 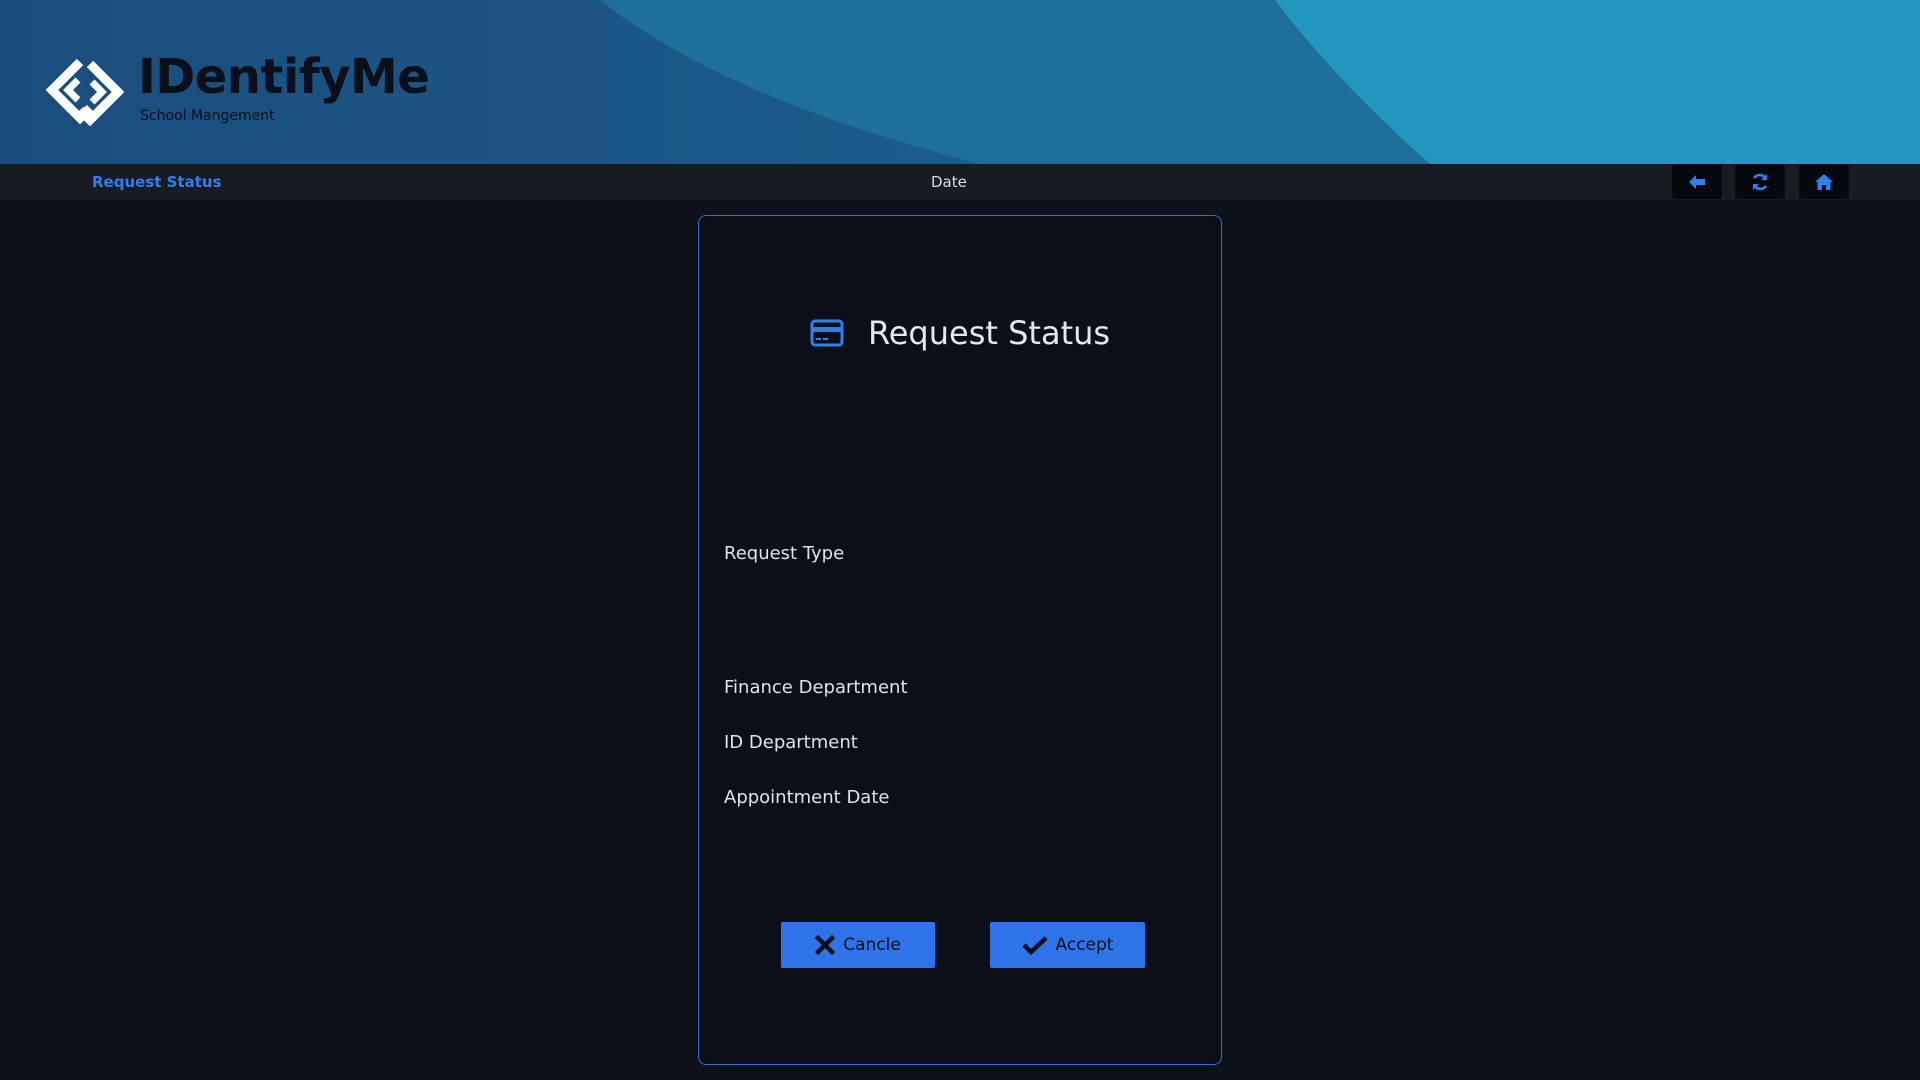 What do you see at coordinates (949, 182) in the screenshot?
I see `date-label: Date` at bounding box center [949, 182].